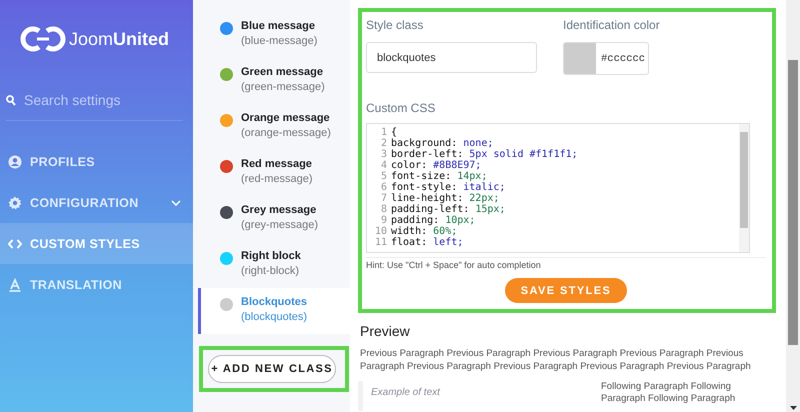 The width and height of the screenshot is (800, 412). Describe the element at coordinates (274, 302) in the screenshot. I see `class-name: Blockquotes` at that location.